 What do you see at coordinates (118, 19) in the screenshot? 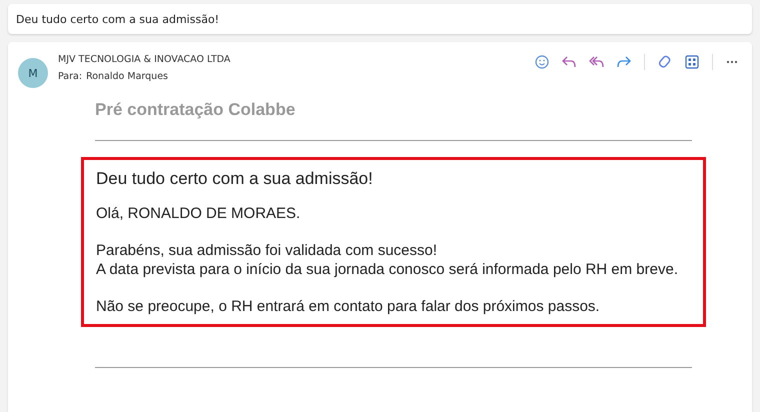
I see `email-subject: Deu tudo certo com a sua admissão!` at bounding box center [118, 19].